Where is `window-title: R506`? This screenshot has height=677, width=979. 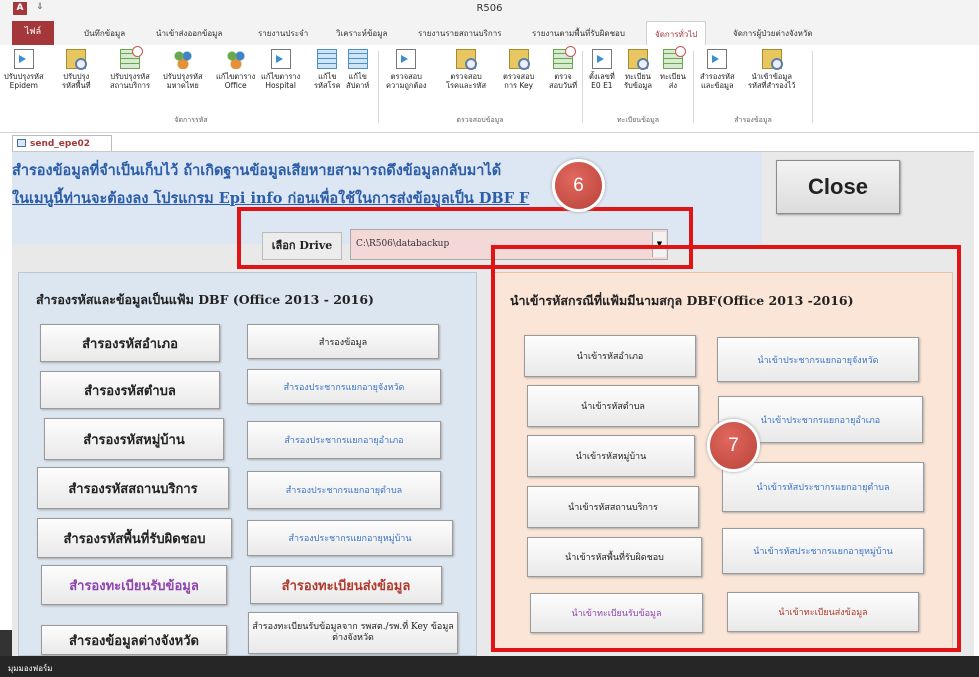 window-title: R506 is located at coordinates (489, 8).